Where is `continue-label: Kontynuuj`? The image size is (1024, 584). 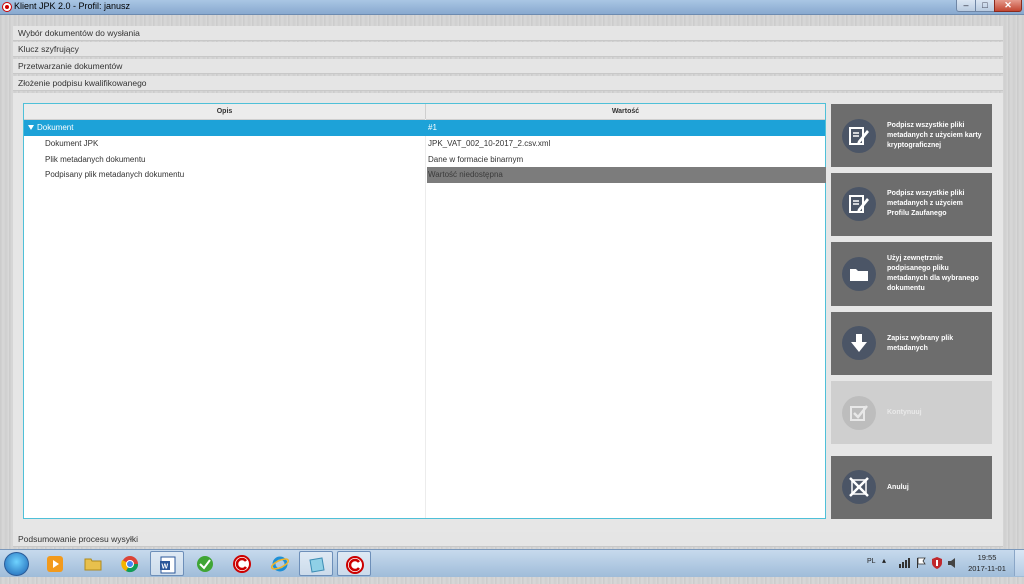 continue-label: Kontynuuj is located at coordinates (904, 412).